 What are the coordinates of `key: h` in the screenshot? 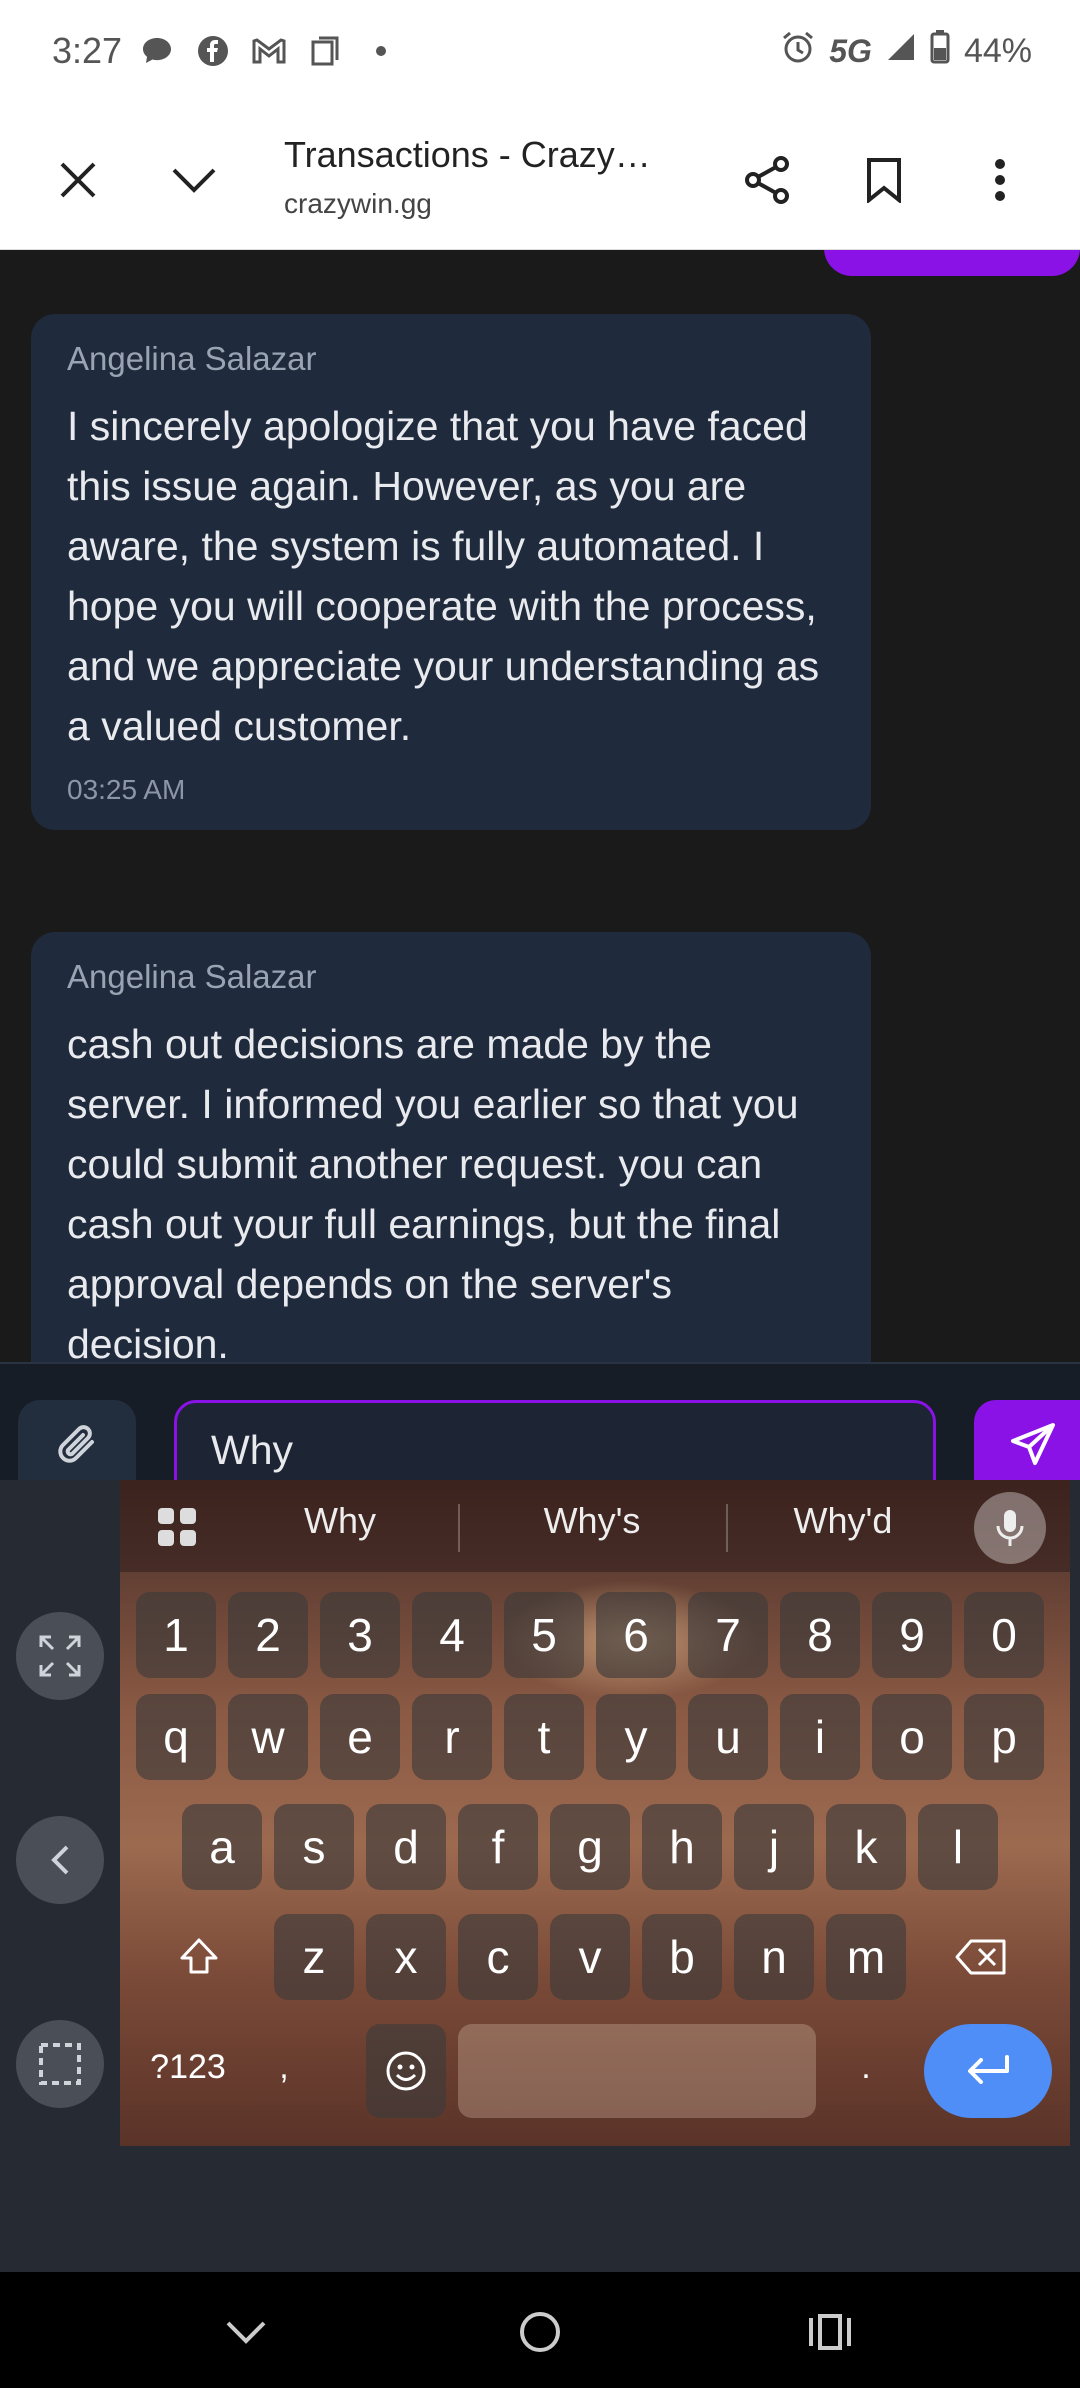 It's located at (682, 1847).